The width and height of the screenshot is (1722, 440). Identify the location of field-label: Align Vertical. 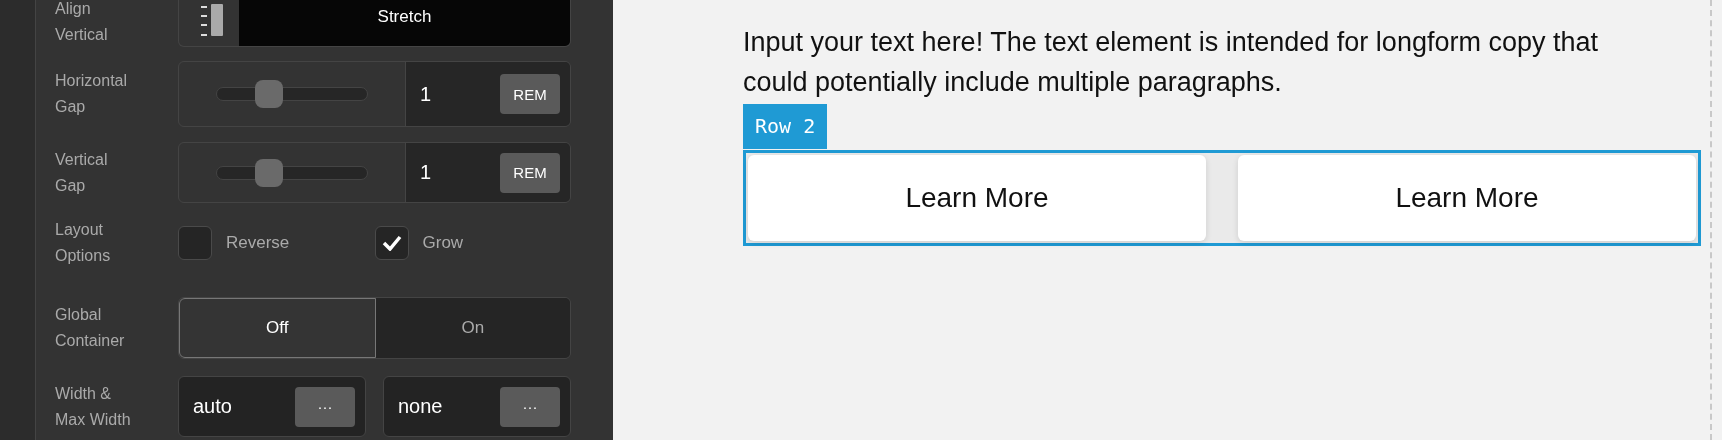
(82, 22).